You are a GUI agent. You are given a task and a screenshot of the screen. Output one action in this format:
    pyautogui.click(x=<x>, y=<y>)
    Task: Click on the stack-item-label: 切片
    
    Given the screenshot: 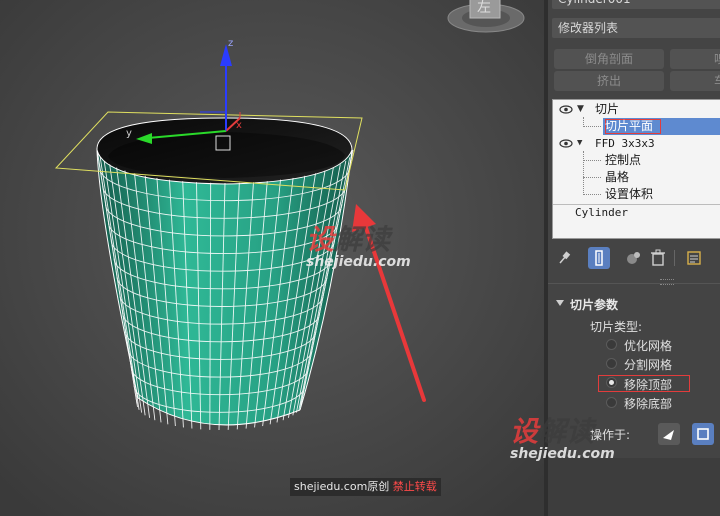 What is the action you would take?
    pyautogui.click(x=607, y=109)
    